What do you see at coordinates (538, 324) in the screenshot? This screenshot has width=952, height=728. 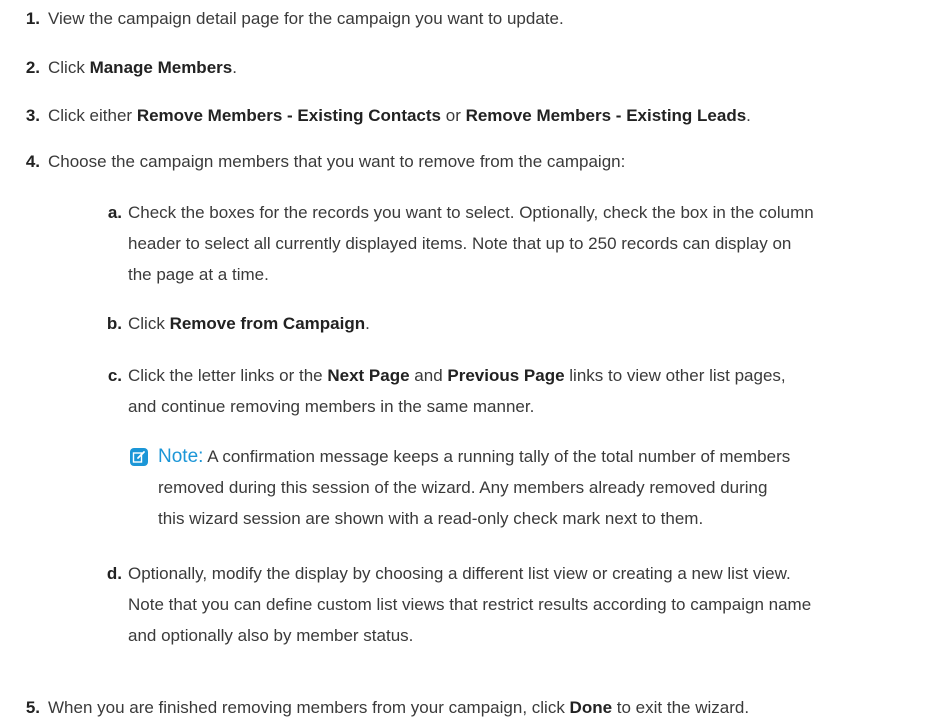 I see `substep-text: Click Remove from Campaign.` at bounding box center [538, 324].